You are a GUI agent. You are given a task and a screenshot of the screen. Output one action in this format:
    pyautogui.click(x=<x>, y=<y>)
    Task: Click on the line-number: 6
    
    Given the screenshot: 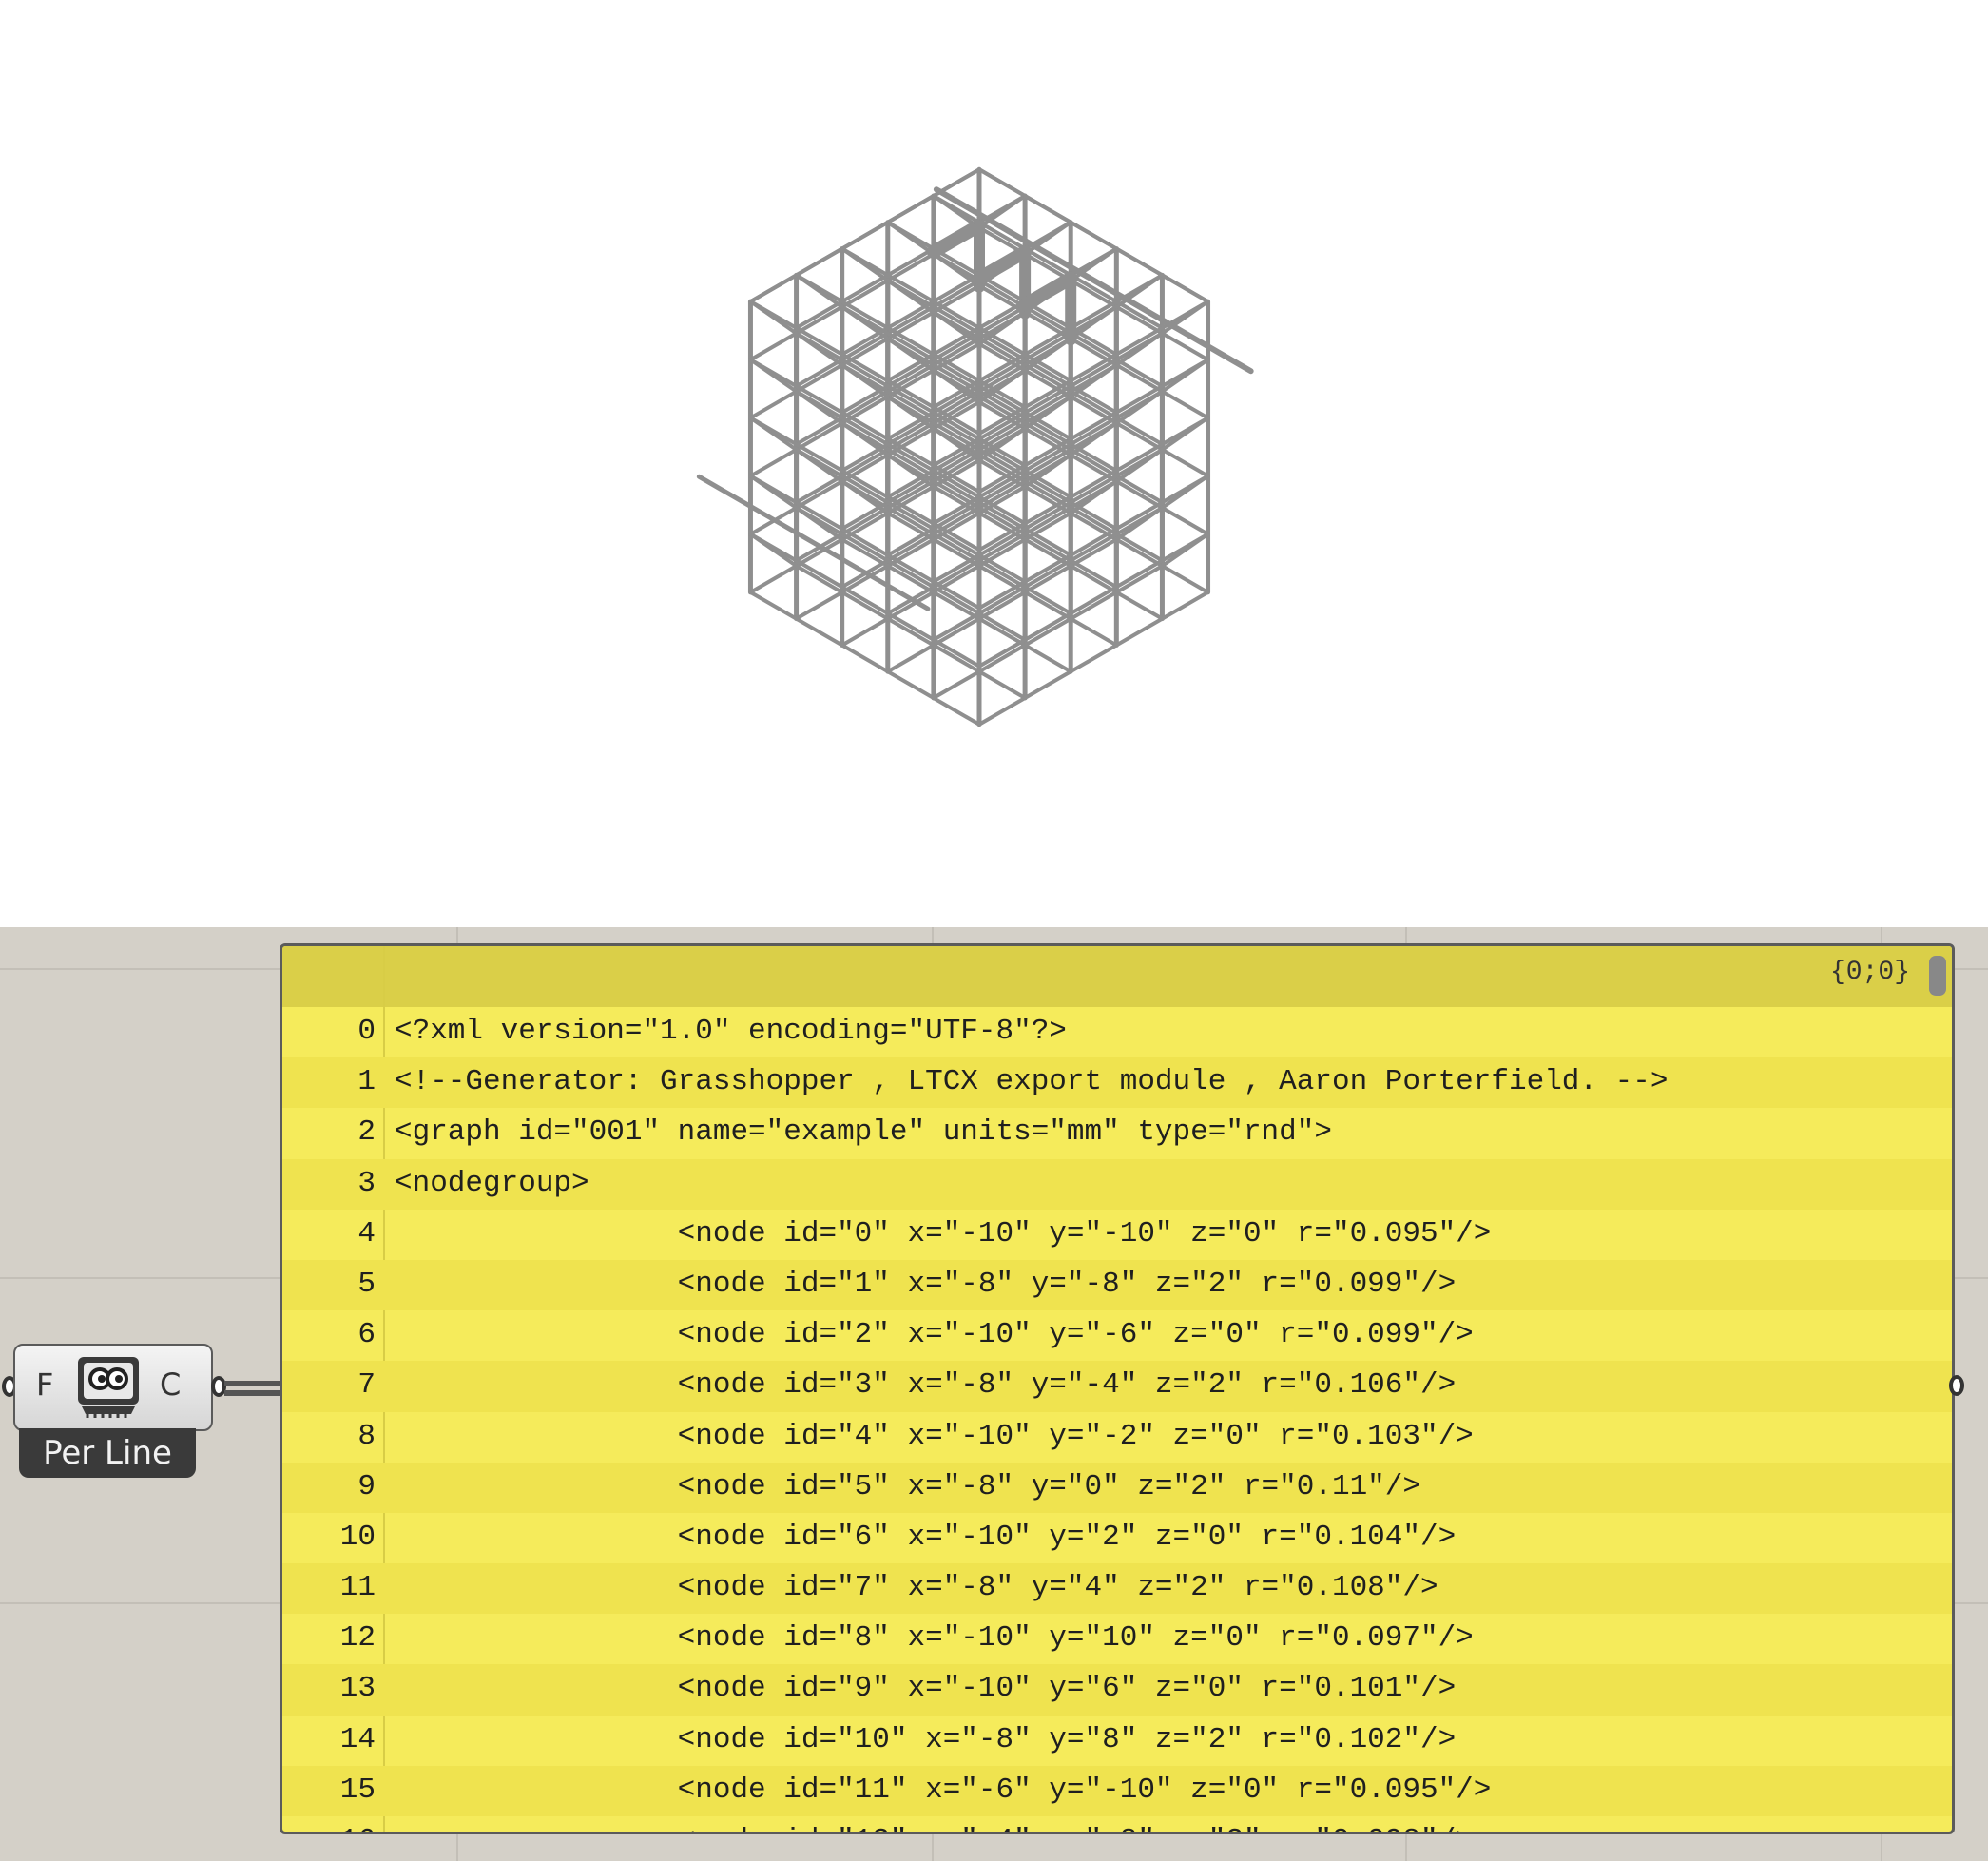 What is the action you would take?
    pyautogui.click(x=366, y=1335)
    